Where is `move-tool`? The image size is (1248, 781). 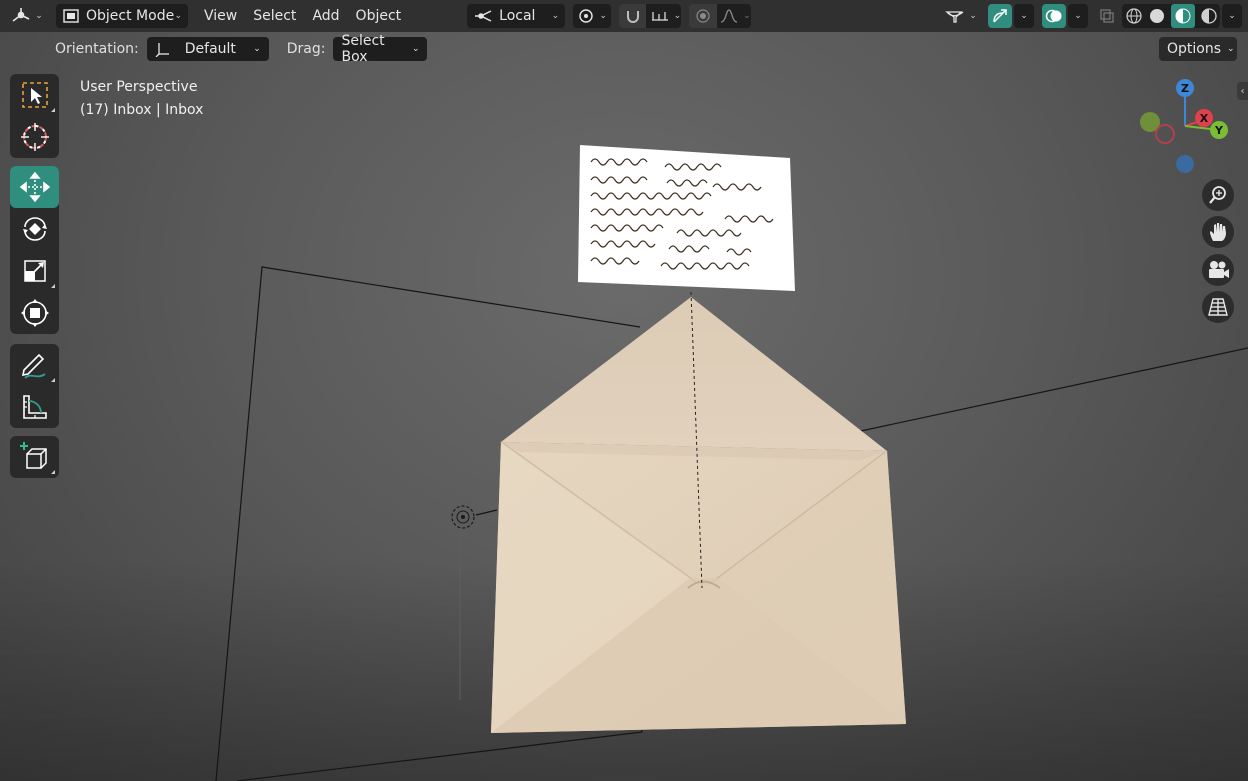
move-tool is located at coordinates (34, 187).